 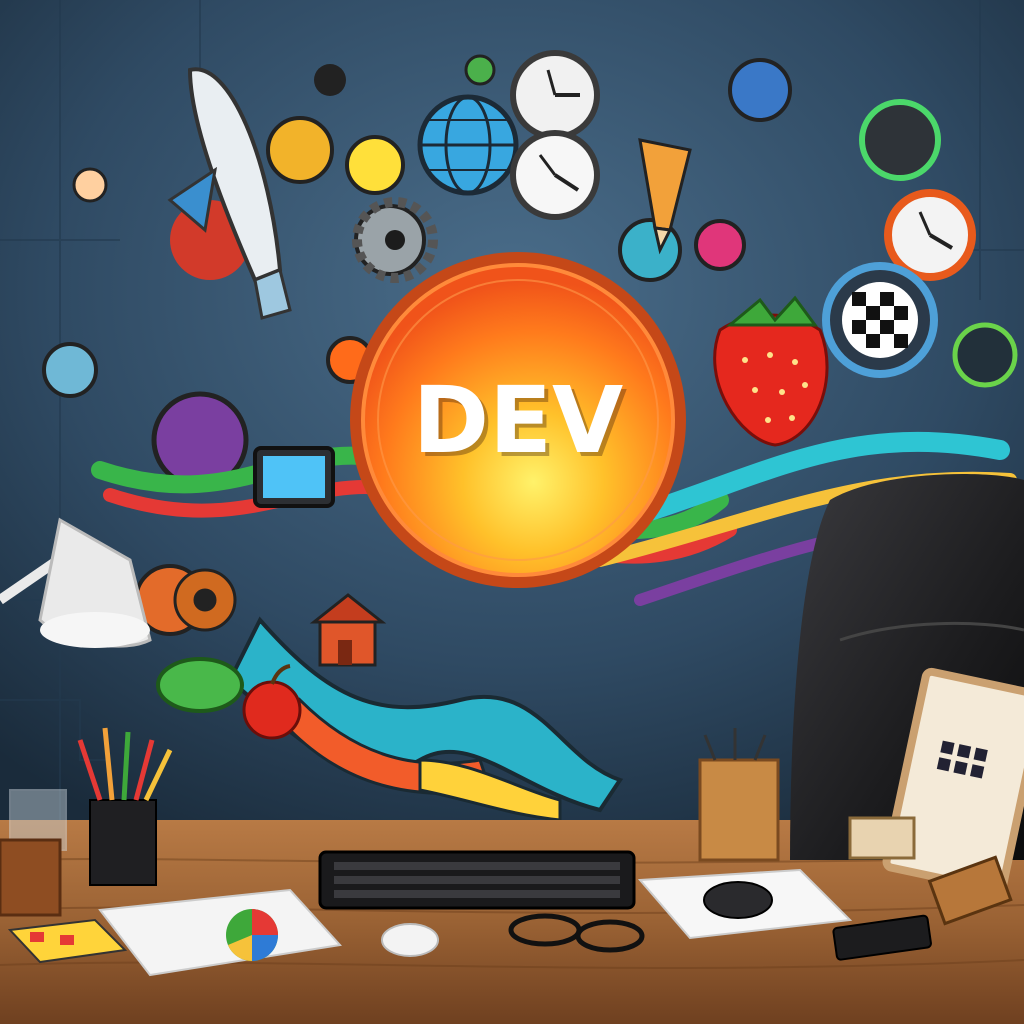 What do you see at coordinates (294, 477) in the screenshot?
I see `monitor-icon` at bounding box center [294, 477].